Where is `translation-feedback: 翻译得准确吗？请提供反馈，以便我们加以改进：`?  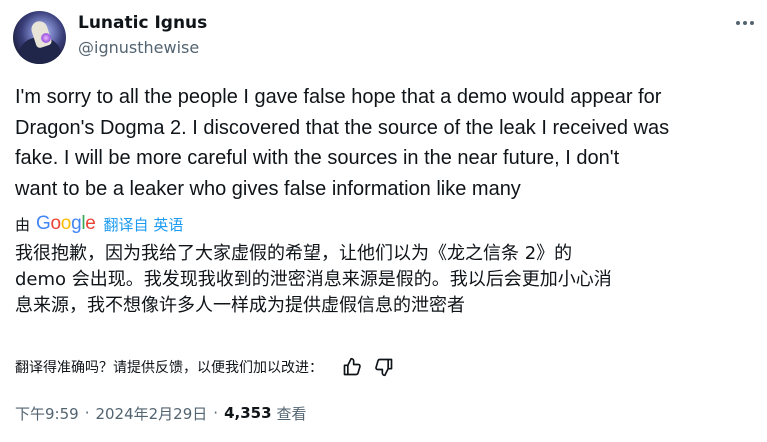
translation-feedback: 翻译得准确吗？请提供反馈，以便我们加以改进： is located at coordinates (209, 367).